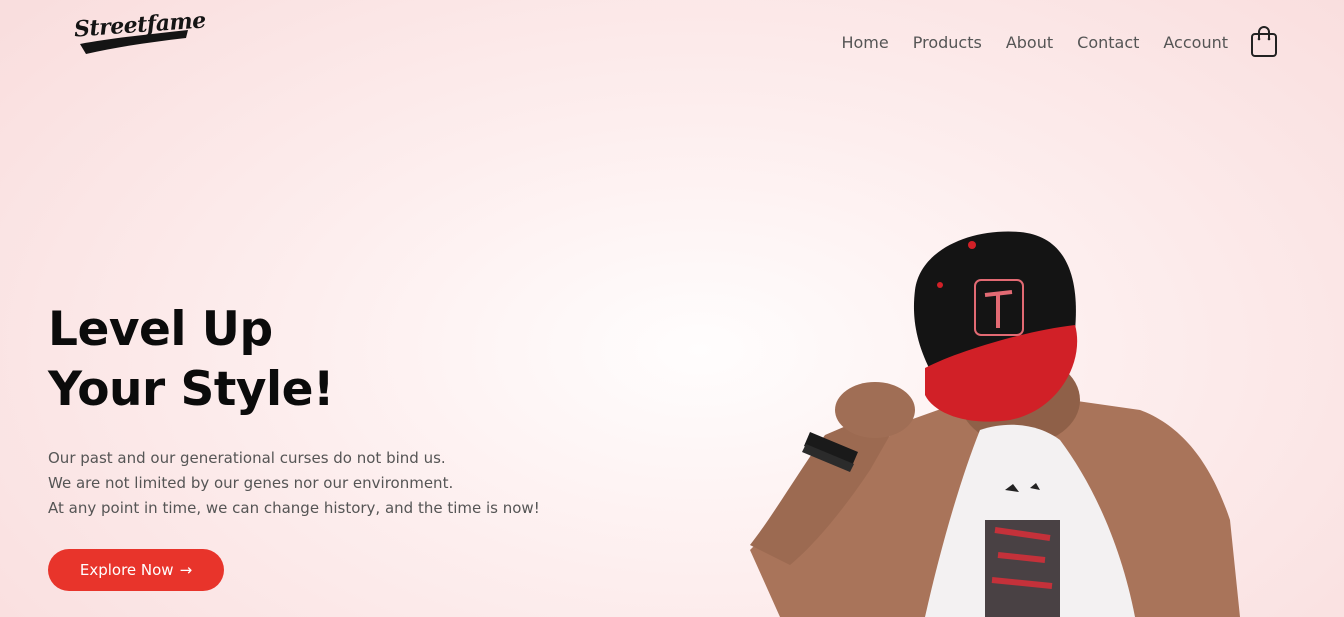 The image size is (1344, 617). I want to click on hero-title-line-1: Level Up, so click(160, 329).